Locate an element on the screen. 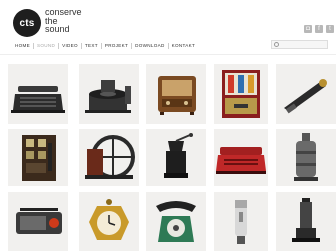 This screenshot has width=336, height=251. tile-handheld-tool is located at coordinates (306, 94).